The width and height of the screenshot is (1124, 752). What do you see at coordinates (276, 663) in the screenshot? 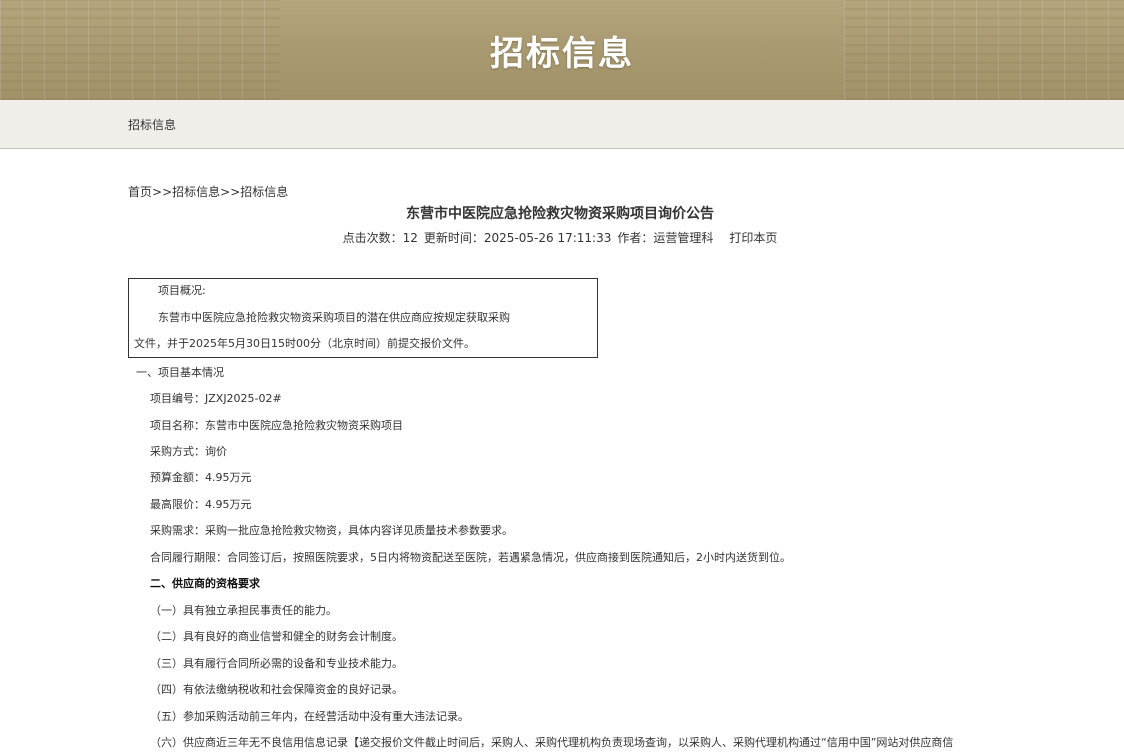
I see `requirement-item: （三）具有履行合同所必需的设备和专业技术能力。` at bounding box center [276, 663].